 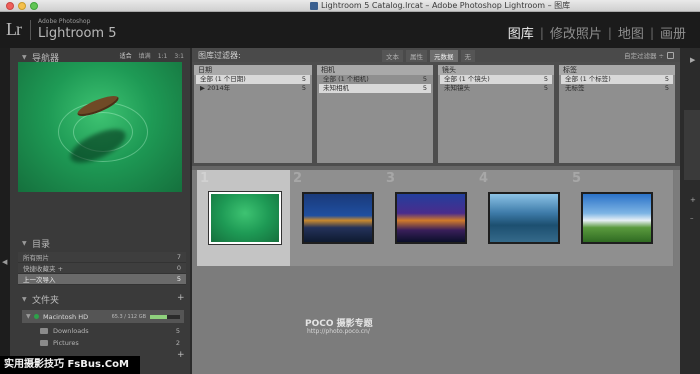 What do you see at coordinates (177, 342) in the screenshot?
I see `folder-count: 2` at bounding box center [177, 342].